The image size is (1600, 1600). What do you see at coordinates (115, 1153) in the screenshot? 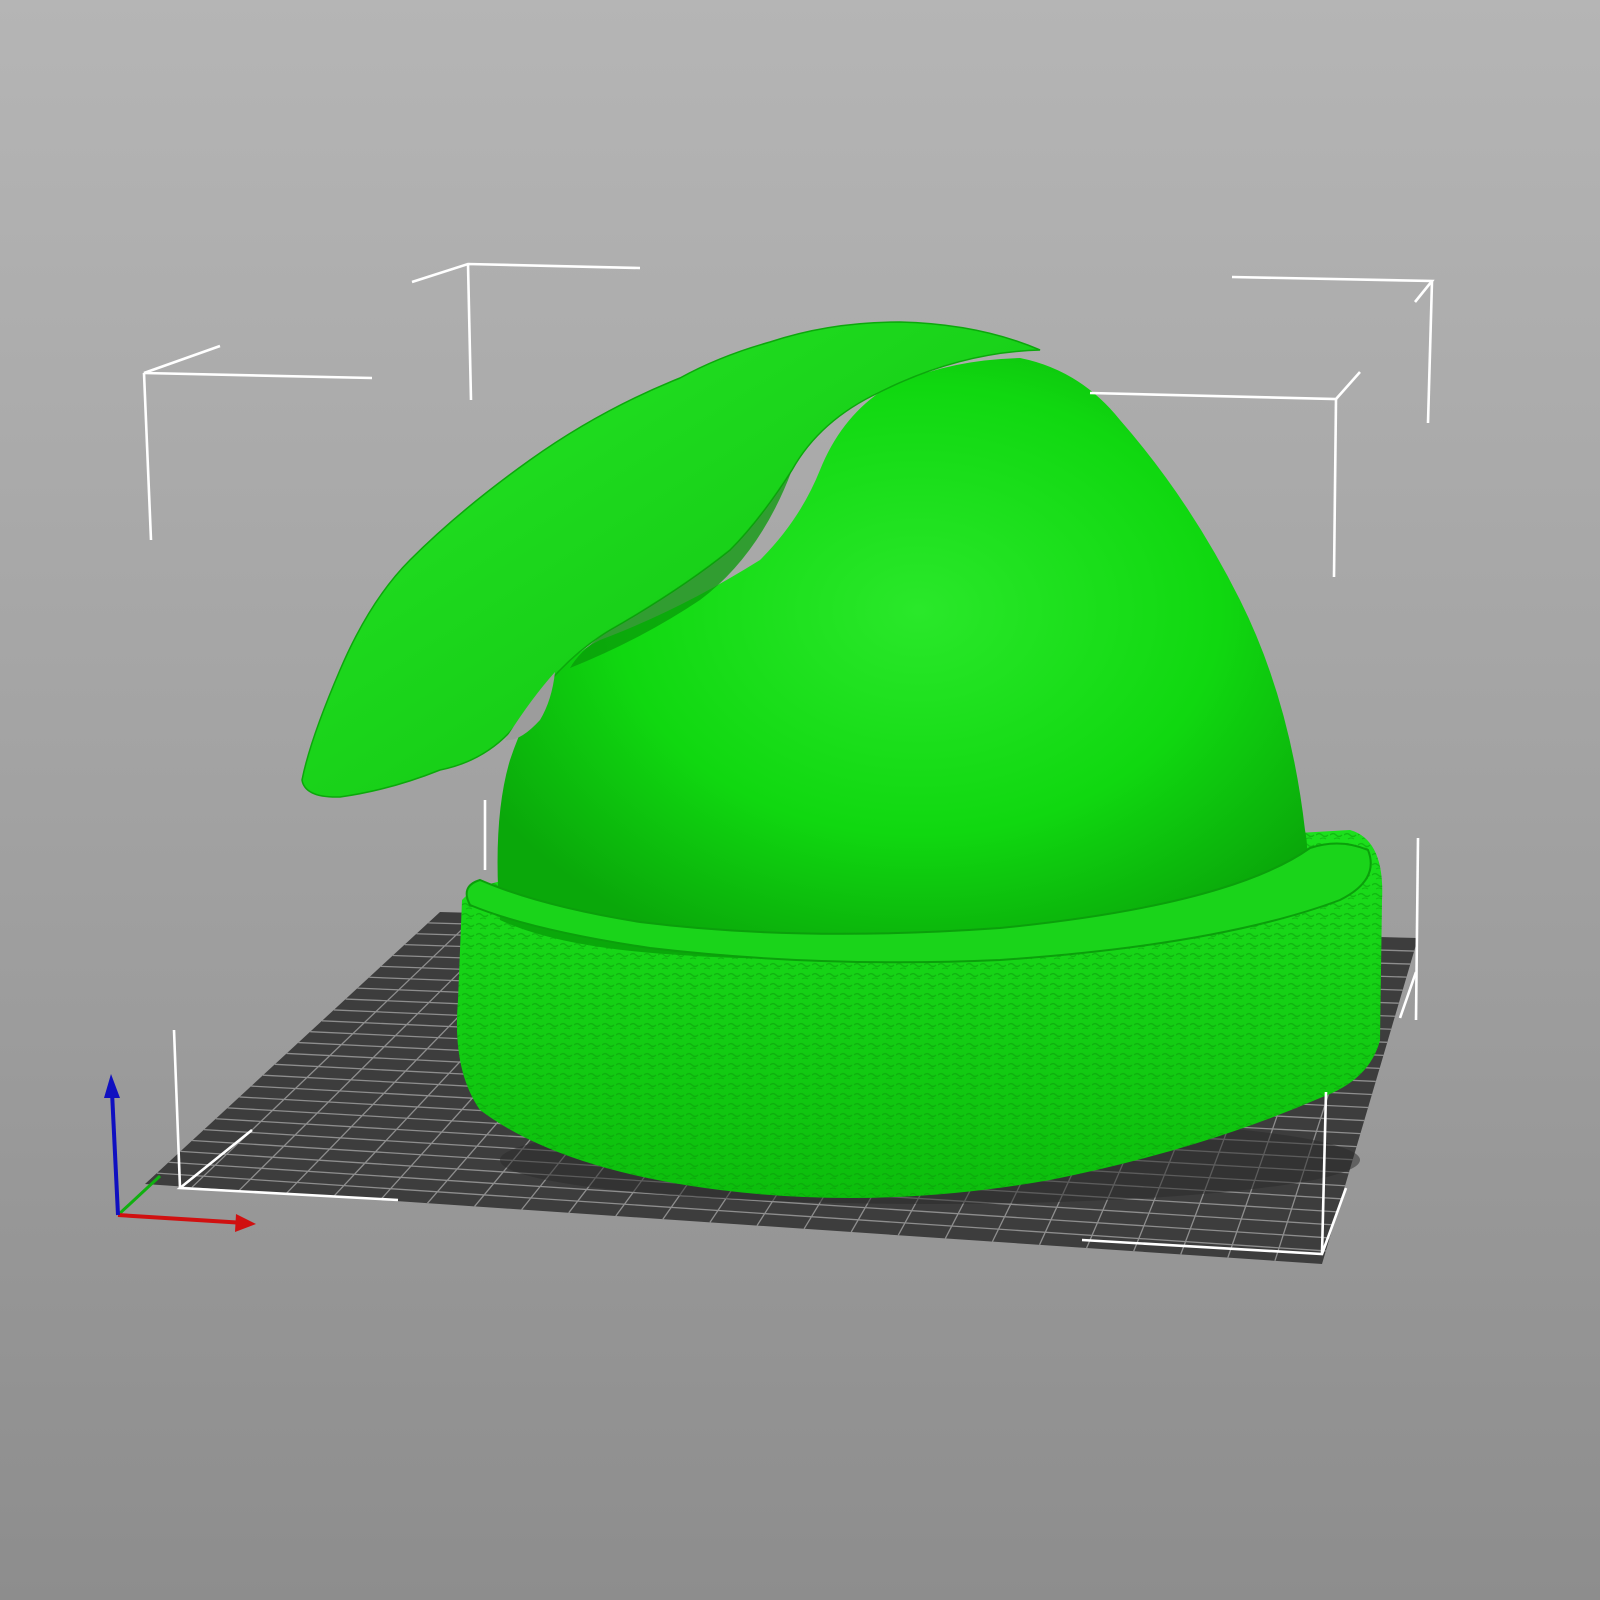
I see `axis-z` at bounding box center [115, 1153].